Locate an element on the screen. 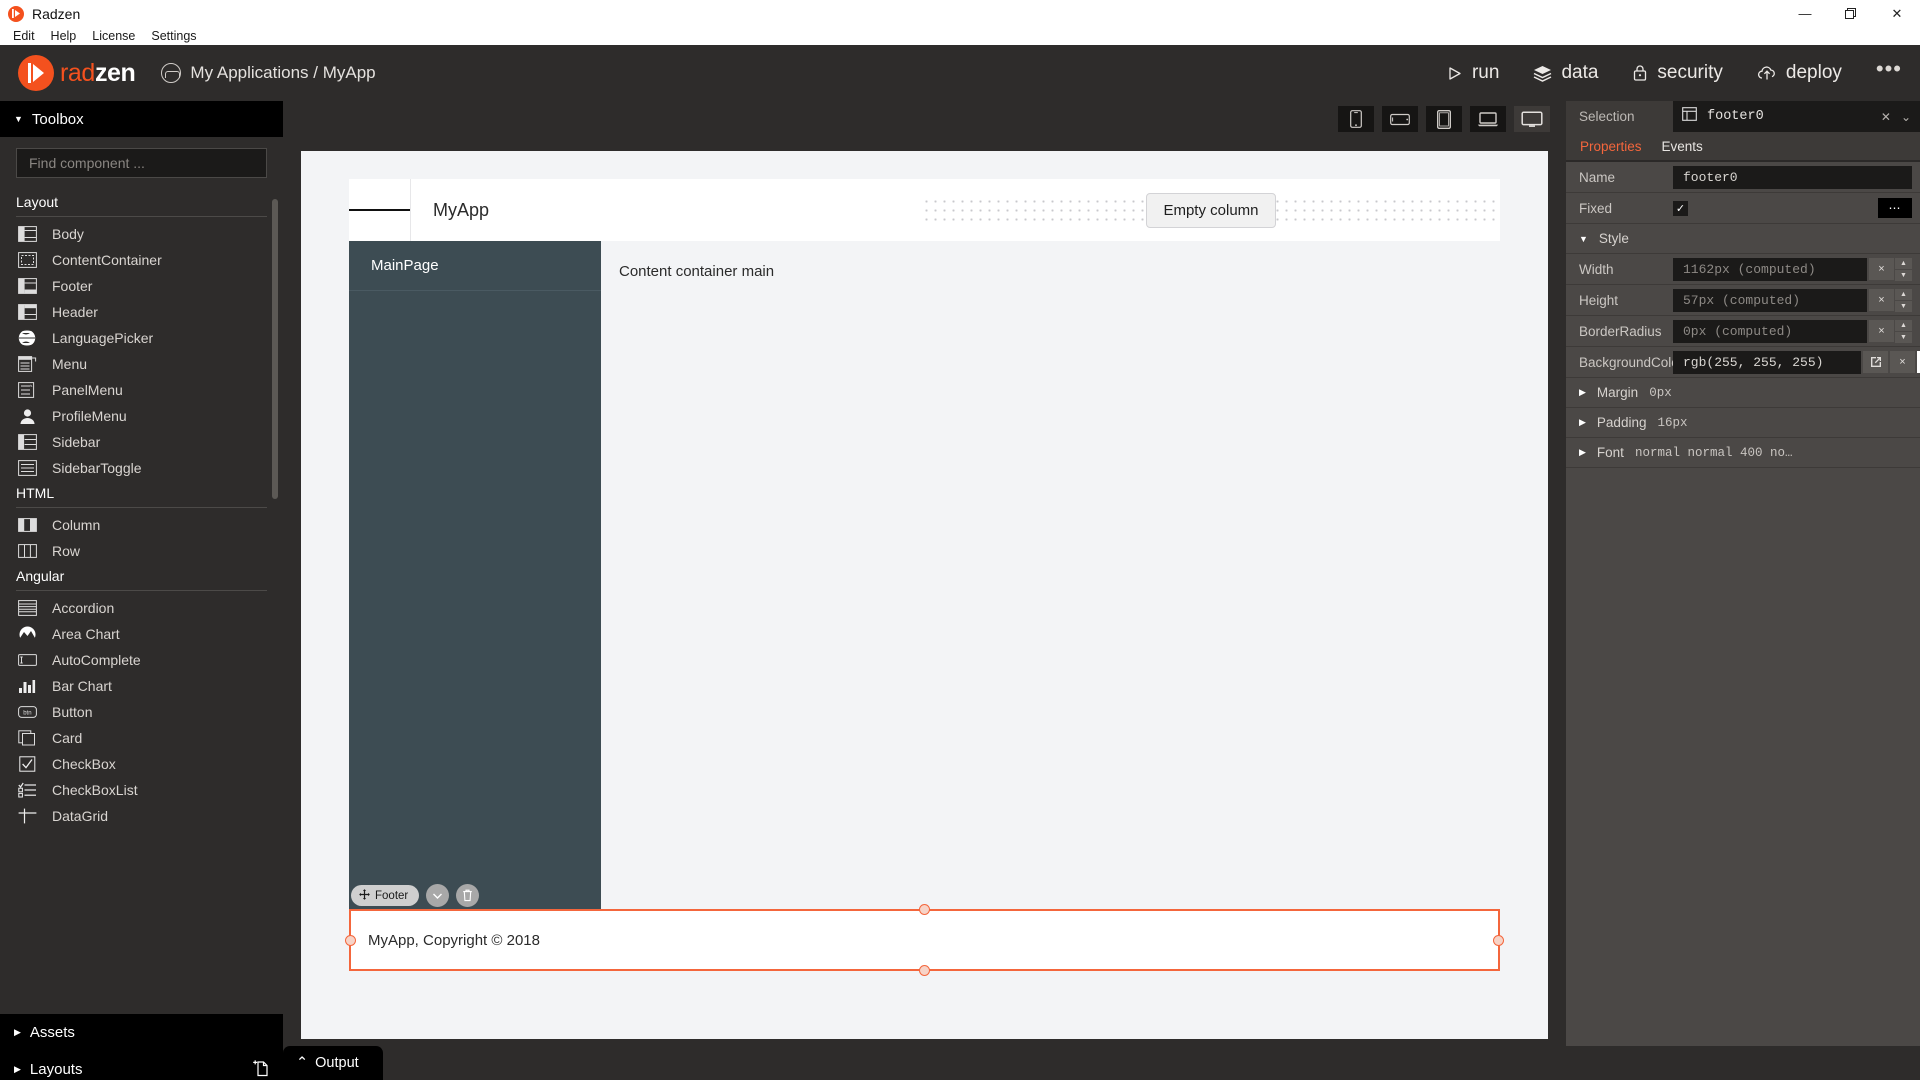 The width and height of the screenshot is (1920, 1080). open-color-picker-button is located at coordinates (1875, 361).